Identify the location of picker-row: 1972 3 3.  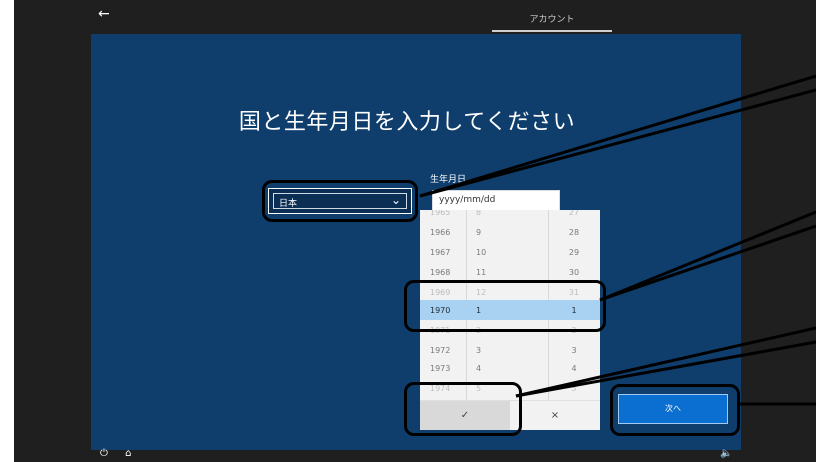
(510, 350).